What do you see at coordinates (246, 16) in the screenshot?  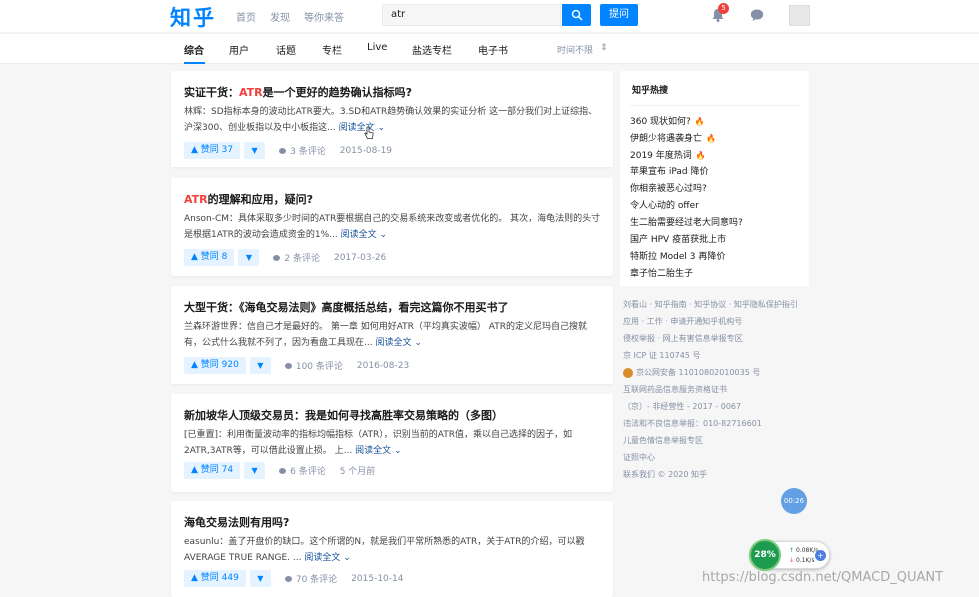 I see `nav-home: 首页` at bounding box center [246, 16].